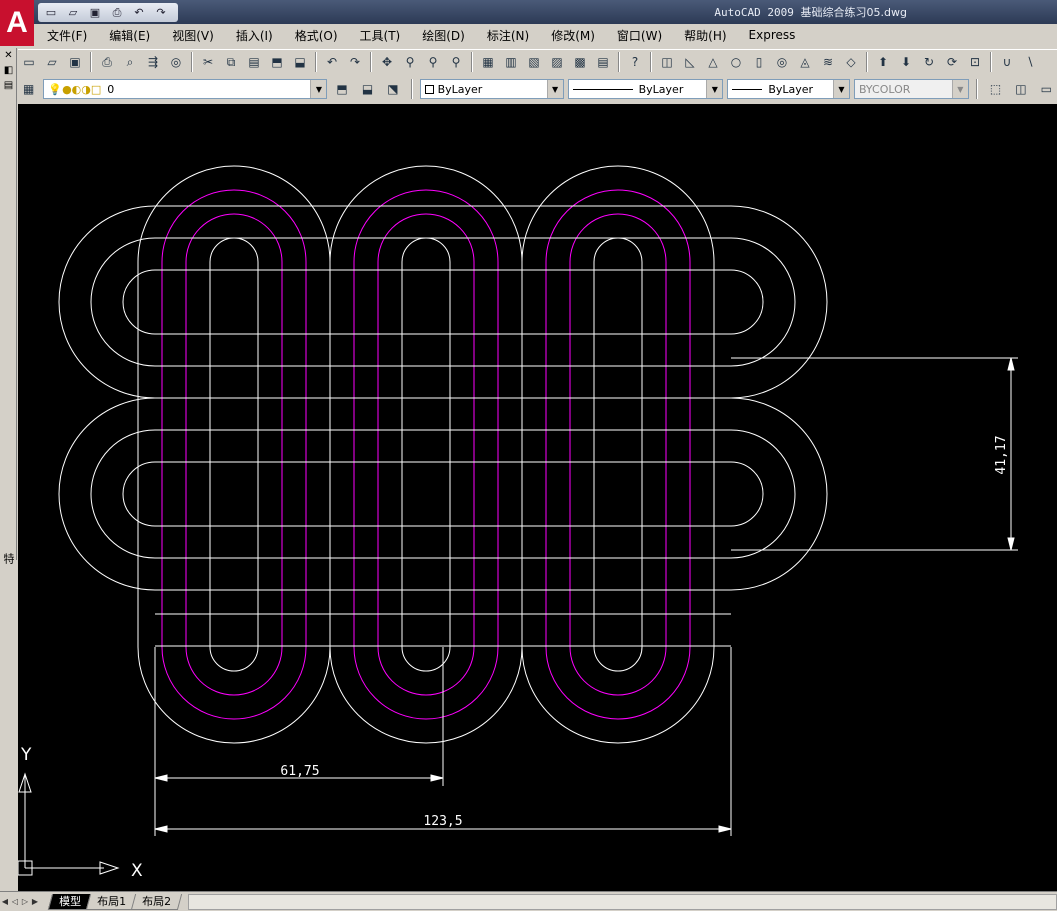  What do you see at coordinates (8, 71) in the screenshot?
I see `auto-hide-icon: ◧` at bounding box center [8, 71].